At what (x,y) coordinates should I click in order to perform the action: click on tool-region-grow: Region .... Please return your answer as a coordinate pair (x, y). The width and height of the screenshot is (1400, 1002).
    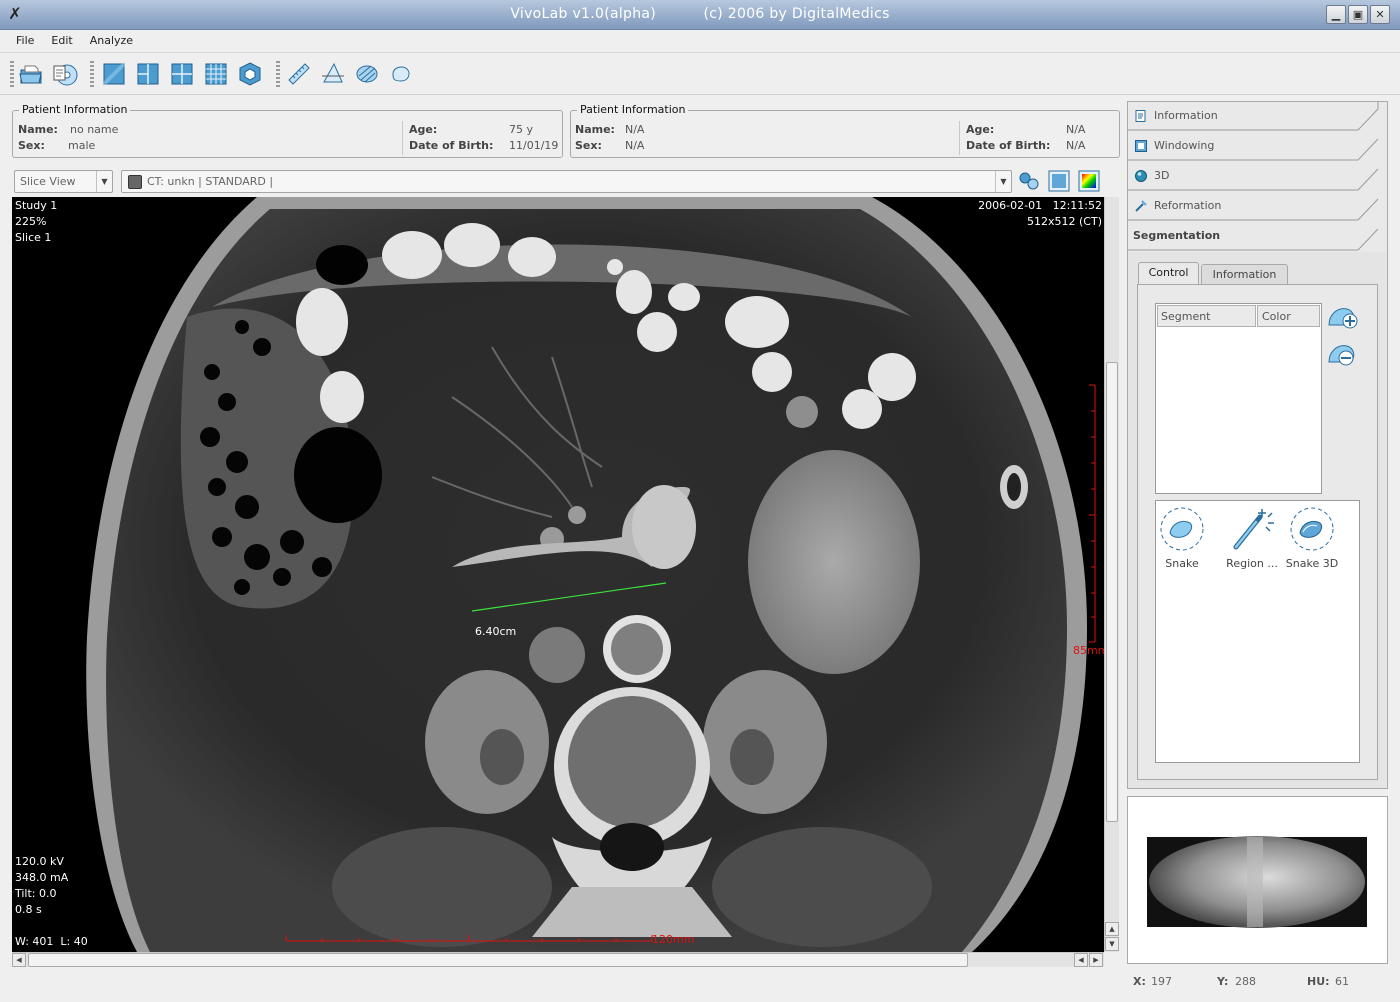
    Looking at the image, I should click on (1252, 537).